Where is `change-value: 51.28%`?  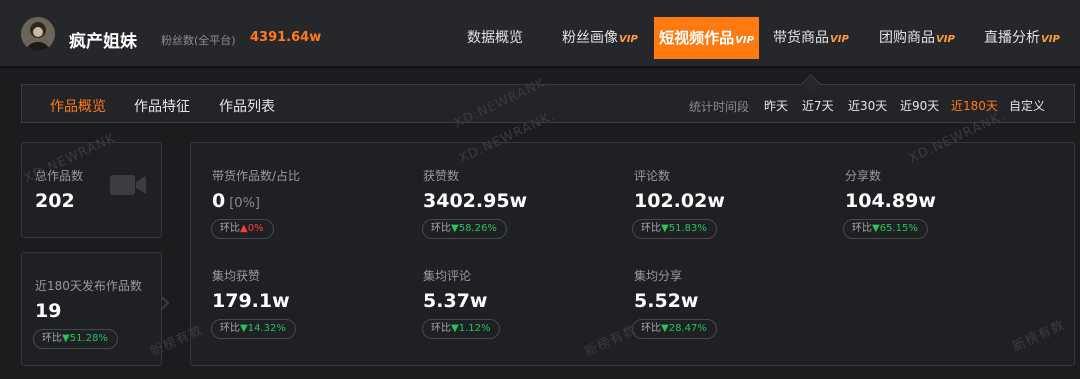
change-value: 51.28% is located at coordinates (88, 338).